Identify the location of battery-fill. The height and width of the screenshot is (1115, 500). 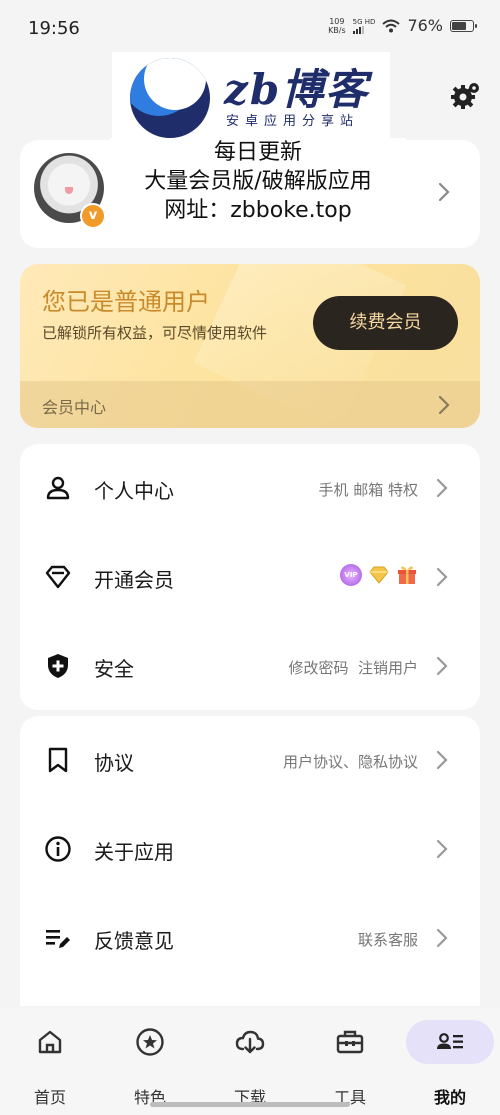
(459, 25).